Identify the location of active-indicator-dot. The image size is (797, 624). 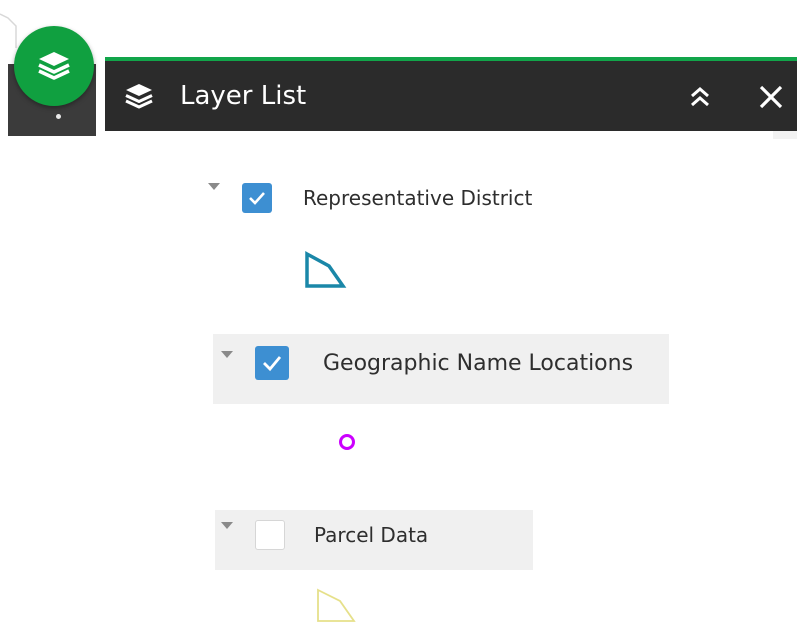
(58, 116).